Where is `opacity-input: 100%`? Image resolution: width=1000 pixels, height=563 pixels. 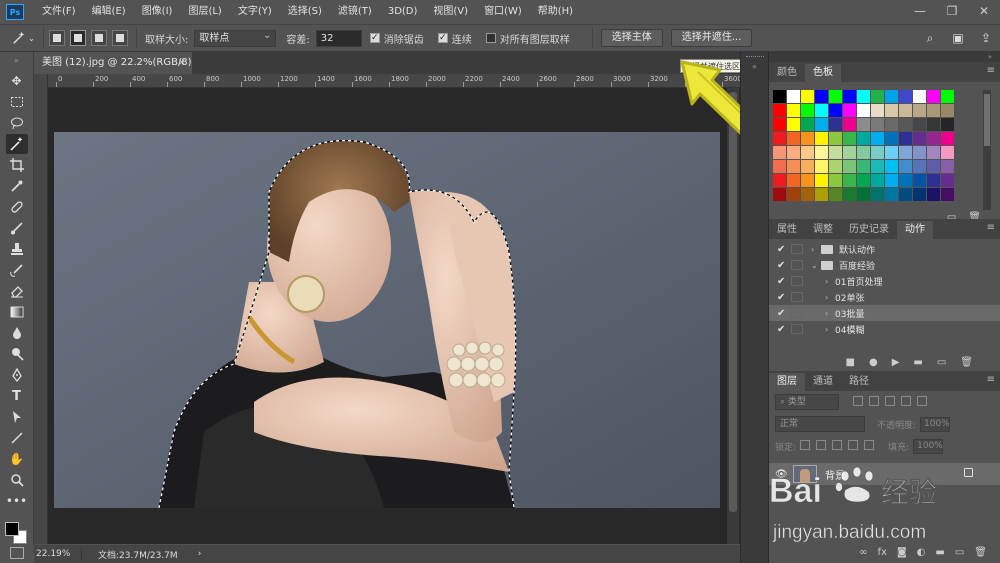
opacity-input: 100% is located at coordinates (935, 424).